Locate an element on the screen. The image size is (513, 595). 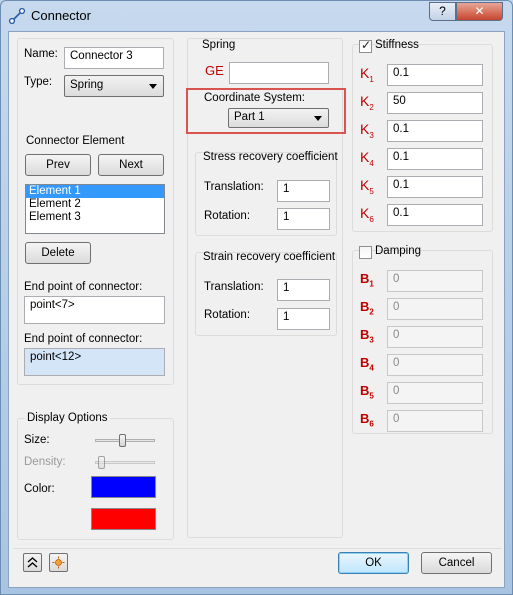
stiffness-k-4-input: 0.1 is located at coordinates (435, 159).